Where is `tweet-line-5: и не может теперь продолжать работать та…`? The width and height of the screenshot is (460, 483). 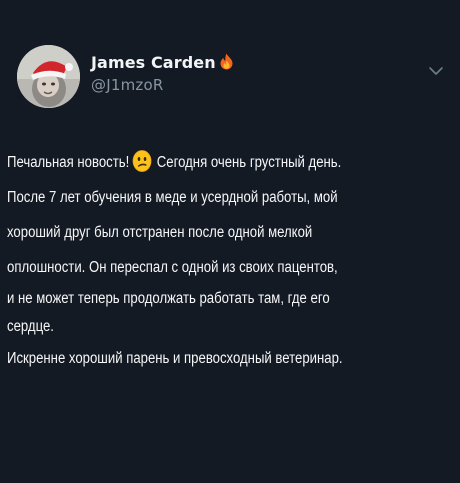 tweet-line-5: и не может теперь продолжать работать та… is located at coordinates (168, 298).